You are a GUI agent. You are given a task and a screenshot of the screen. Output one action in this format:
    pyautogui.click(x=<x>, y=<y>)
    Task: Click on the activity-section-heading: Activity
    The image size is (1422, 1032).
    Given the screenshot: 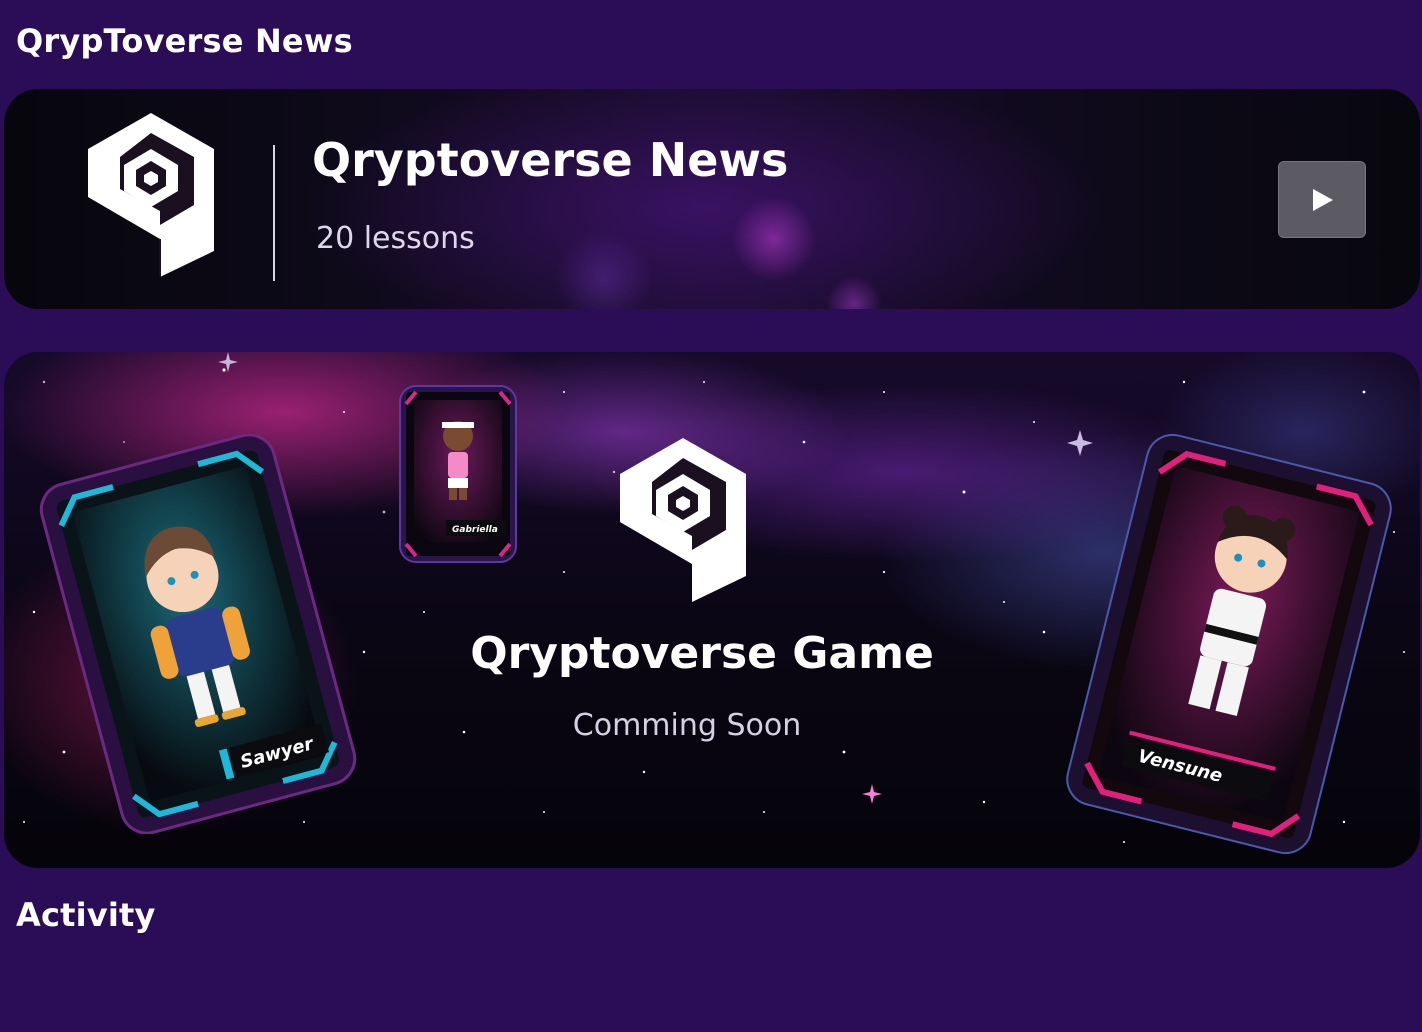 What is the action you would take?
    pyautogui.click(x=86, y=915)
    